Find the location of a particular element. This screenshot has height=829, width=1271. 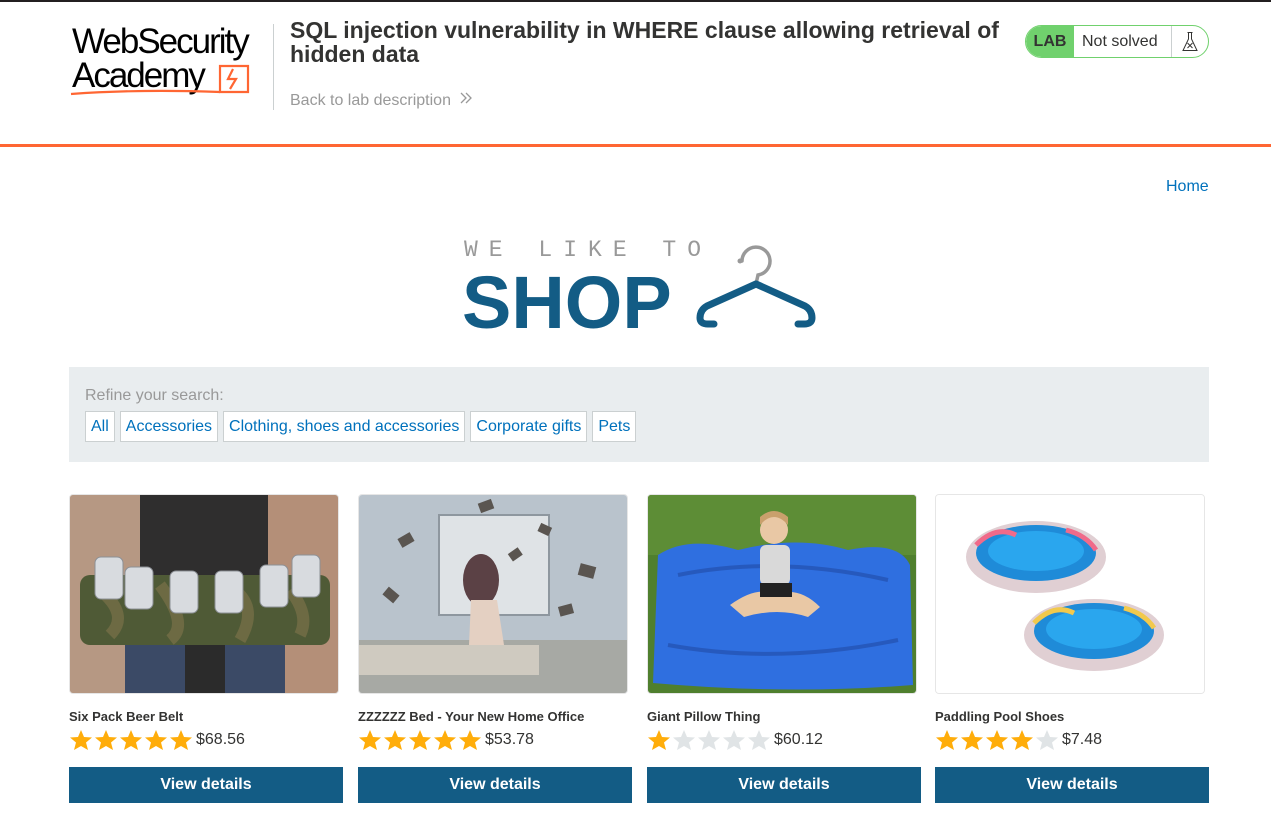

product-image-giant-pillow is located at coordinates (782, 594).